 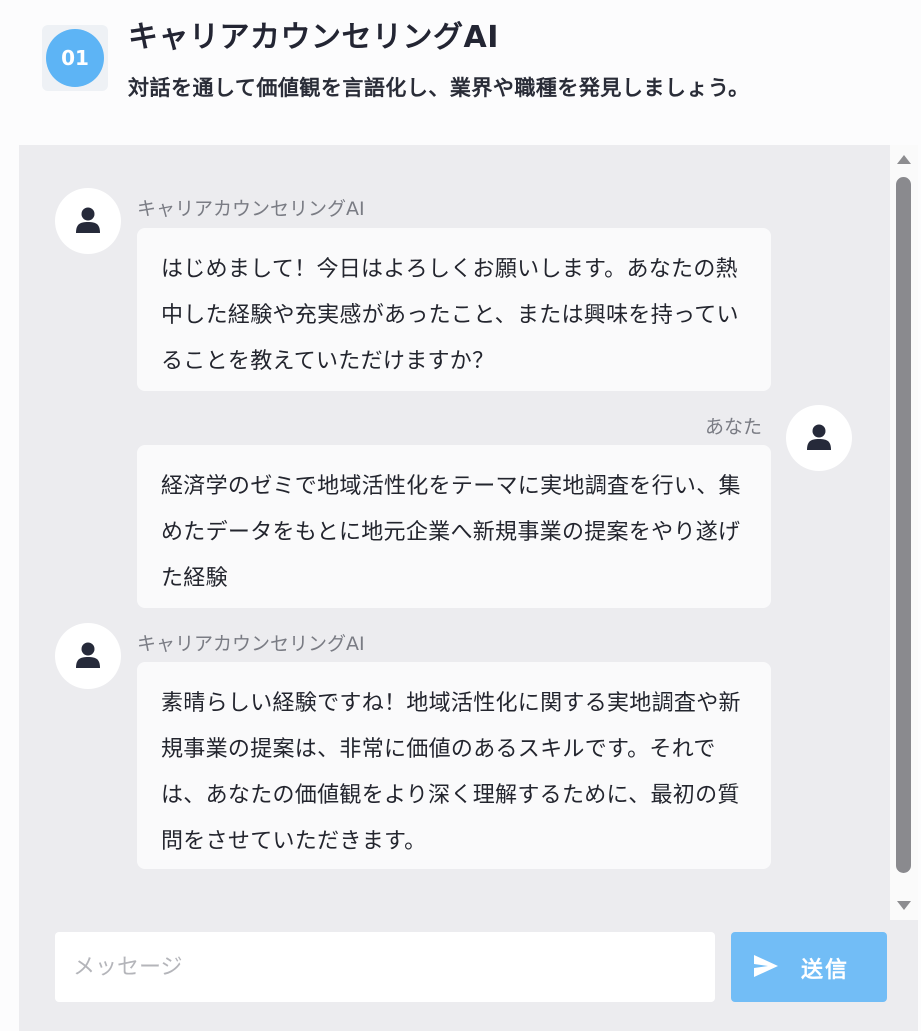 What do you see at coordinates (439, 88) in the screenshot?
I see `page-subtitle: 対話を通して価値観を言語化し、業界や職種を発見しましょう。` at bounding box center [439, 88].